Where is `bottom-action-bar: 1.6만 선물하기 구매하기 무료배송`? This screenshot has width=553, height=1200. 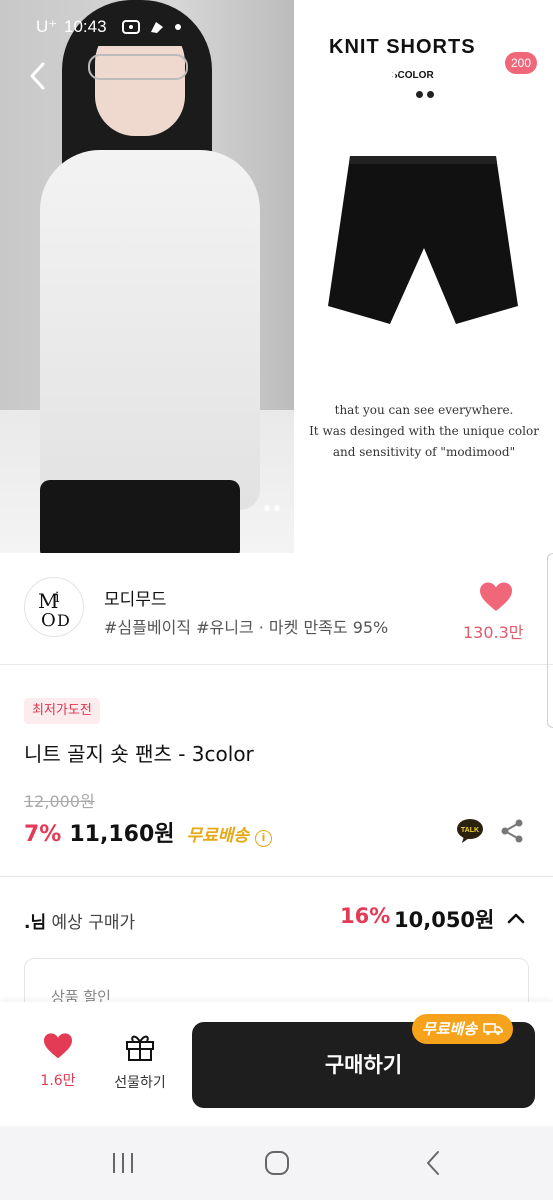 bottom-action-bar: 1.6만 선물하기 구매하기 무료배송 is located at coordinates (276, 1064).